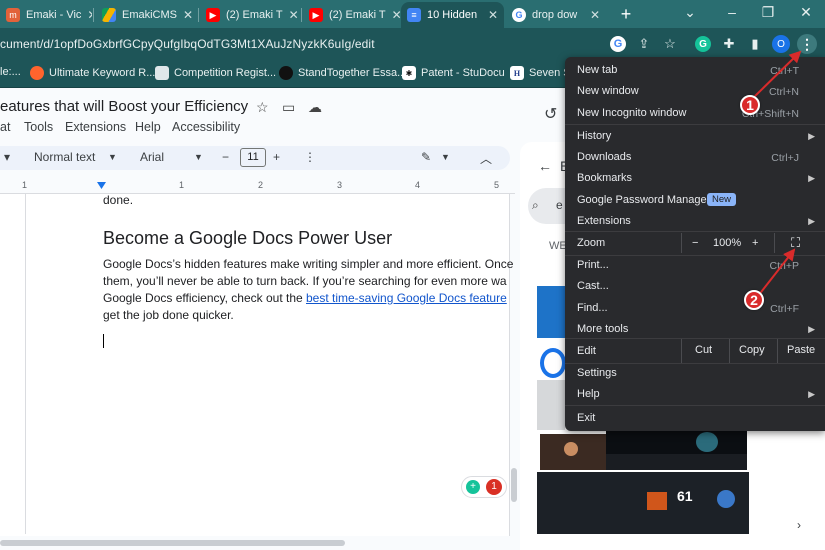 The height and width of the screenshot is (550, 825). What do you see at coordinates (604, 221) in the screenshot?
I see `menu-item-extensions: Extensions` at bounding box center [604, 221].